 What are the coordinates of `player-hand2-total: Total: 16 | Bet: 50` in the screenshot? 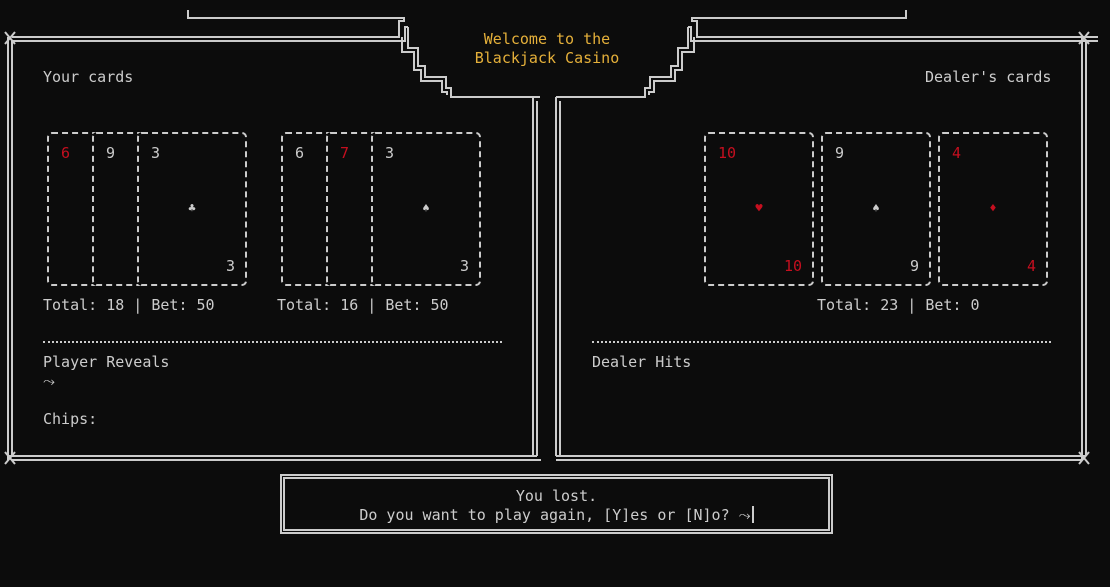 It's located at (363, 305).